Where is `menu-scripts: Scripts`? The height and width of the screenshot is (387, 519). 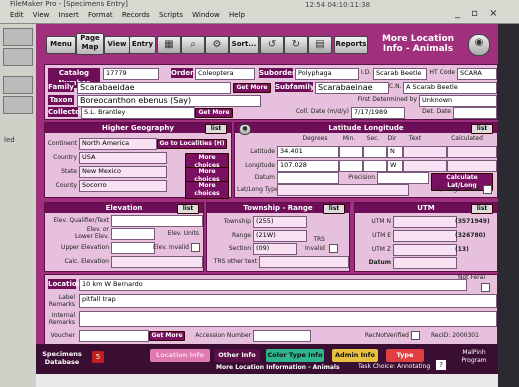
menu-scripts: Scripts is located at coordinates (171, 15).